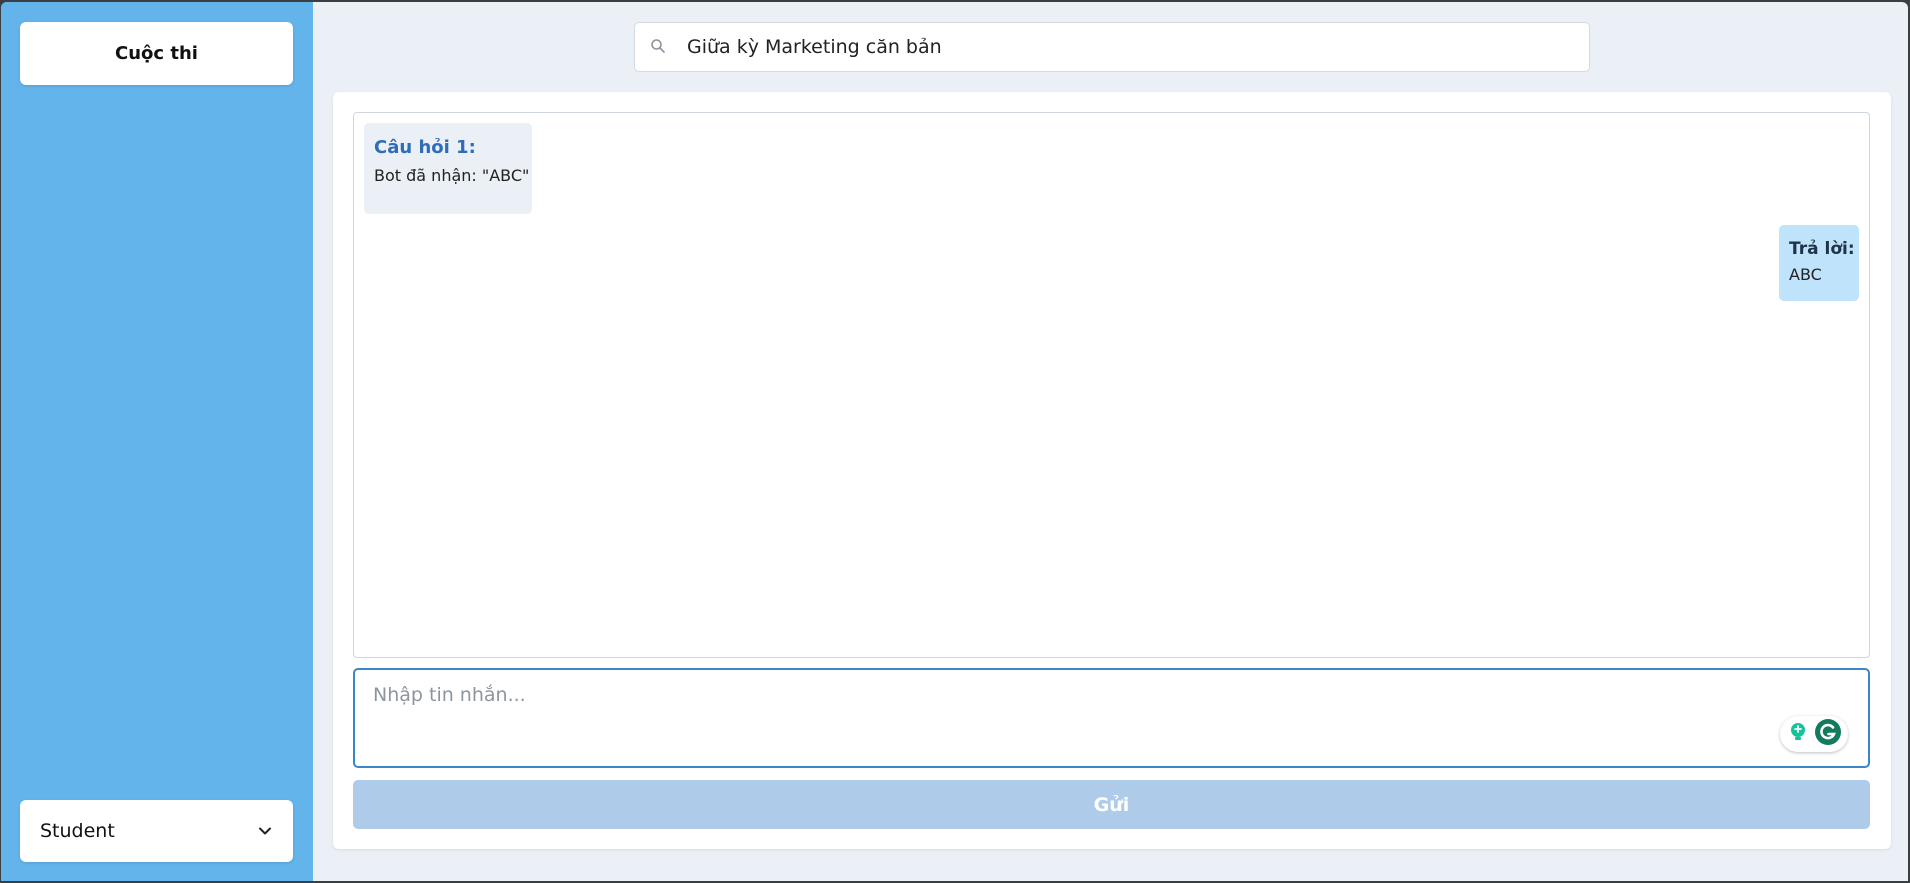 This screenshot has height=883, width=1910. What do you see at coordinates (1798, 734) in the screenshot?
I see `lightbulb-icon` at bounding box center [1798, 734].